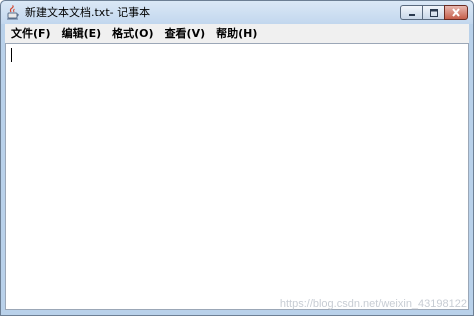  What do you see at coordinates (185, 33) in the screenshot?
I see `menu-view: 查看(V)` at bounding box center [185, 33].